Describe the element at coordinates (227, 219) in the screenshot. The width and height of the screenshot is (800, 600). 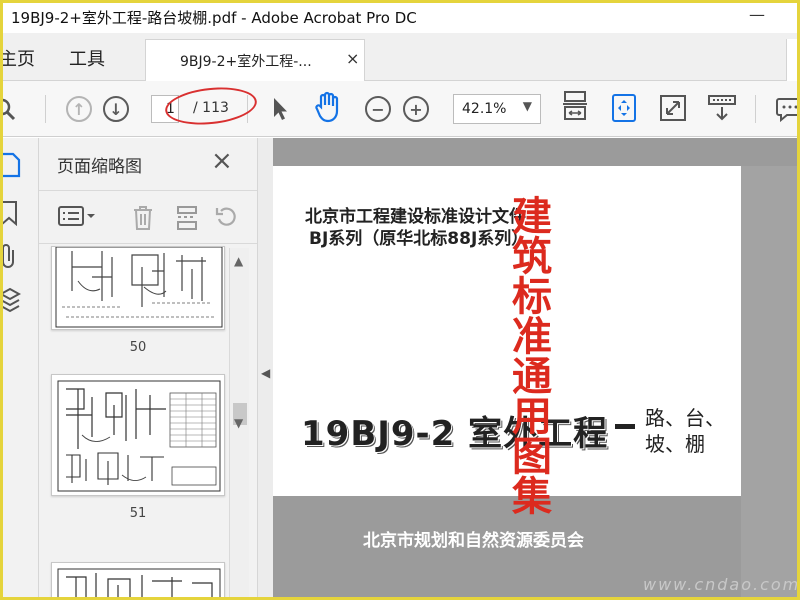
I see `rotate-page-icon` at that location.